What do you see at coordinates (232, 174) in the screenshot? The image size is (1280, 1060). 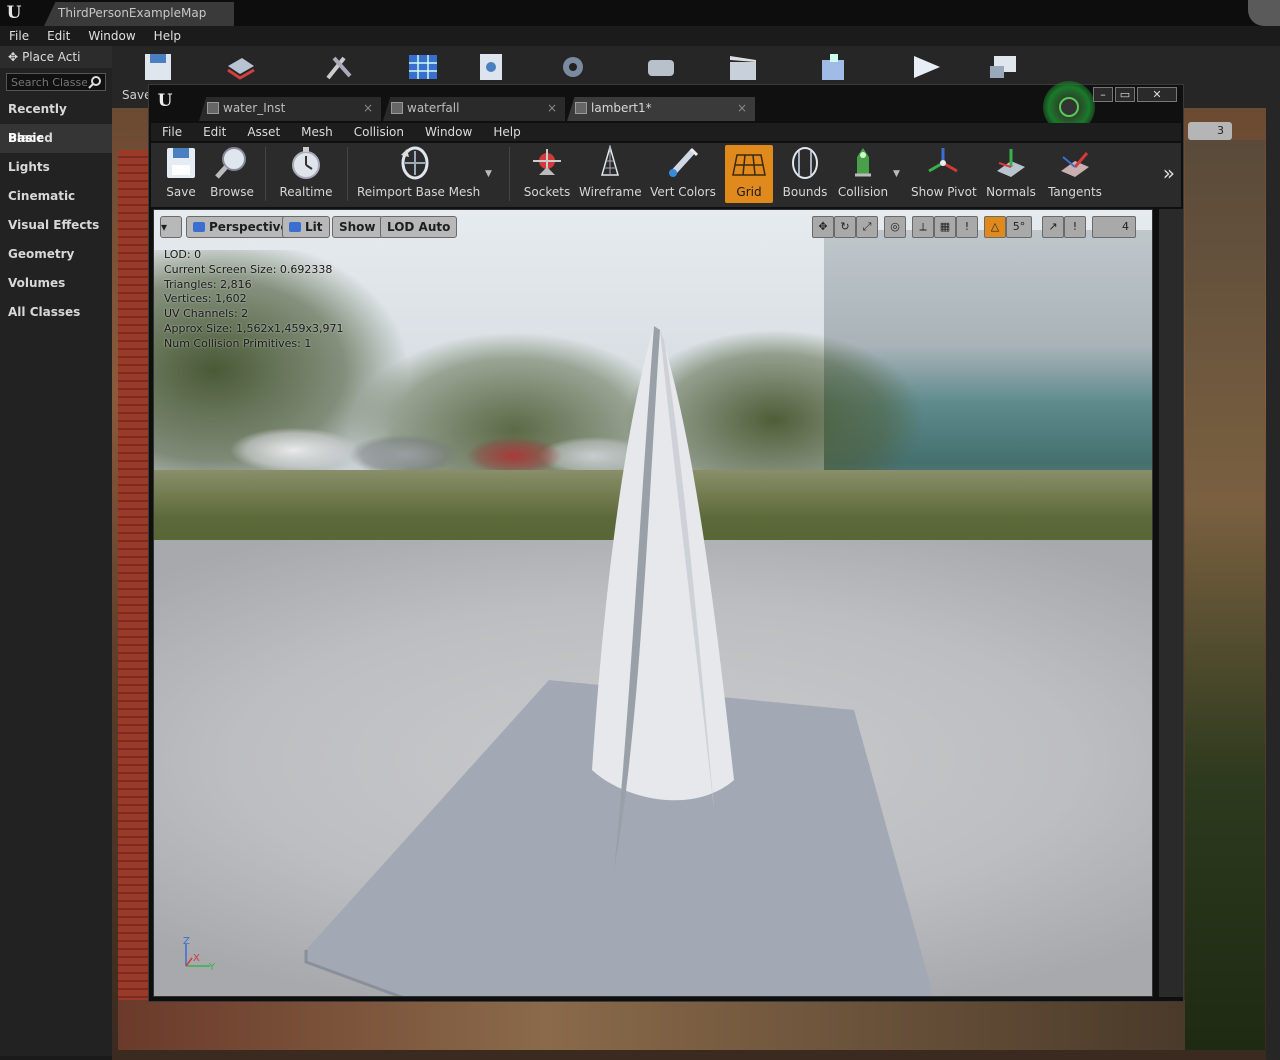 I see `browse-button: Browse` at bounding box center [232, 174].